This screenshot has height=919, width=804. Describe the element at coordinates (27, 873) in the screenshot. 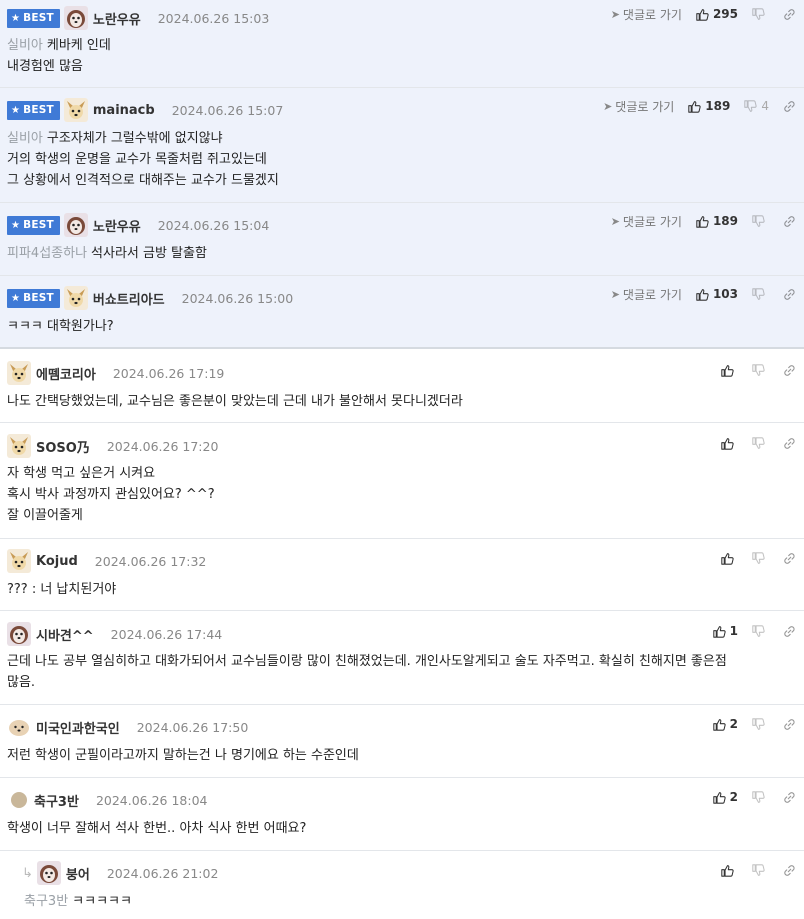

I see `reply-arrow-icon: ↳` at that location.